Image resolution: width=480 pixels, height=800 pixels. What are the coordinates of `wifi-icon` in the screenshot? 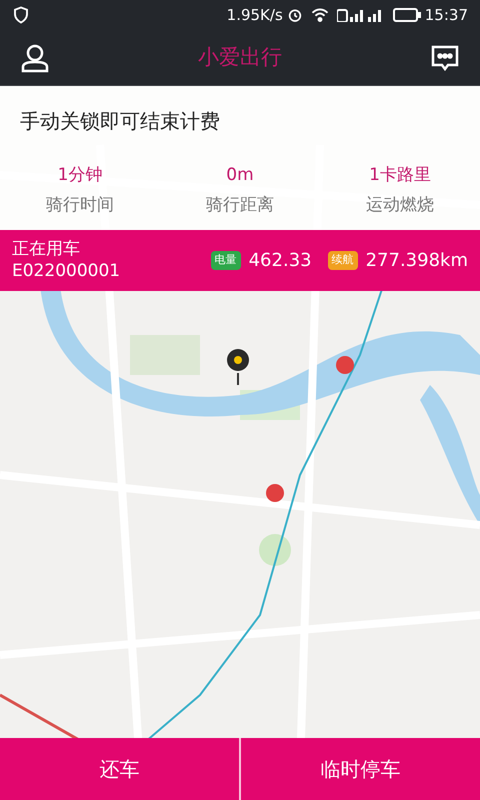 It's located at (319, 15).